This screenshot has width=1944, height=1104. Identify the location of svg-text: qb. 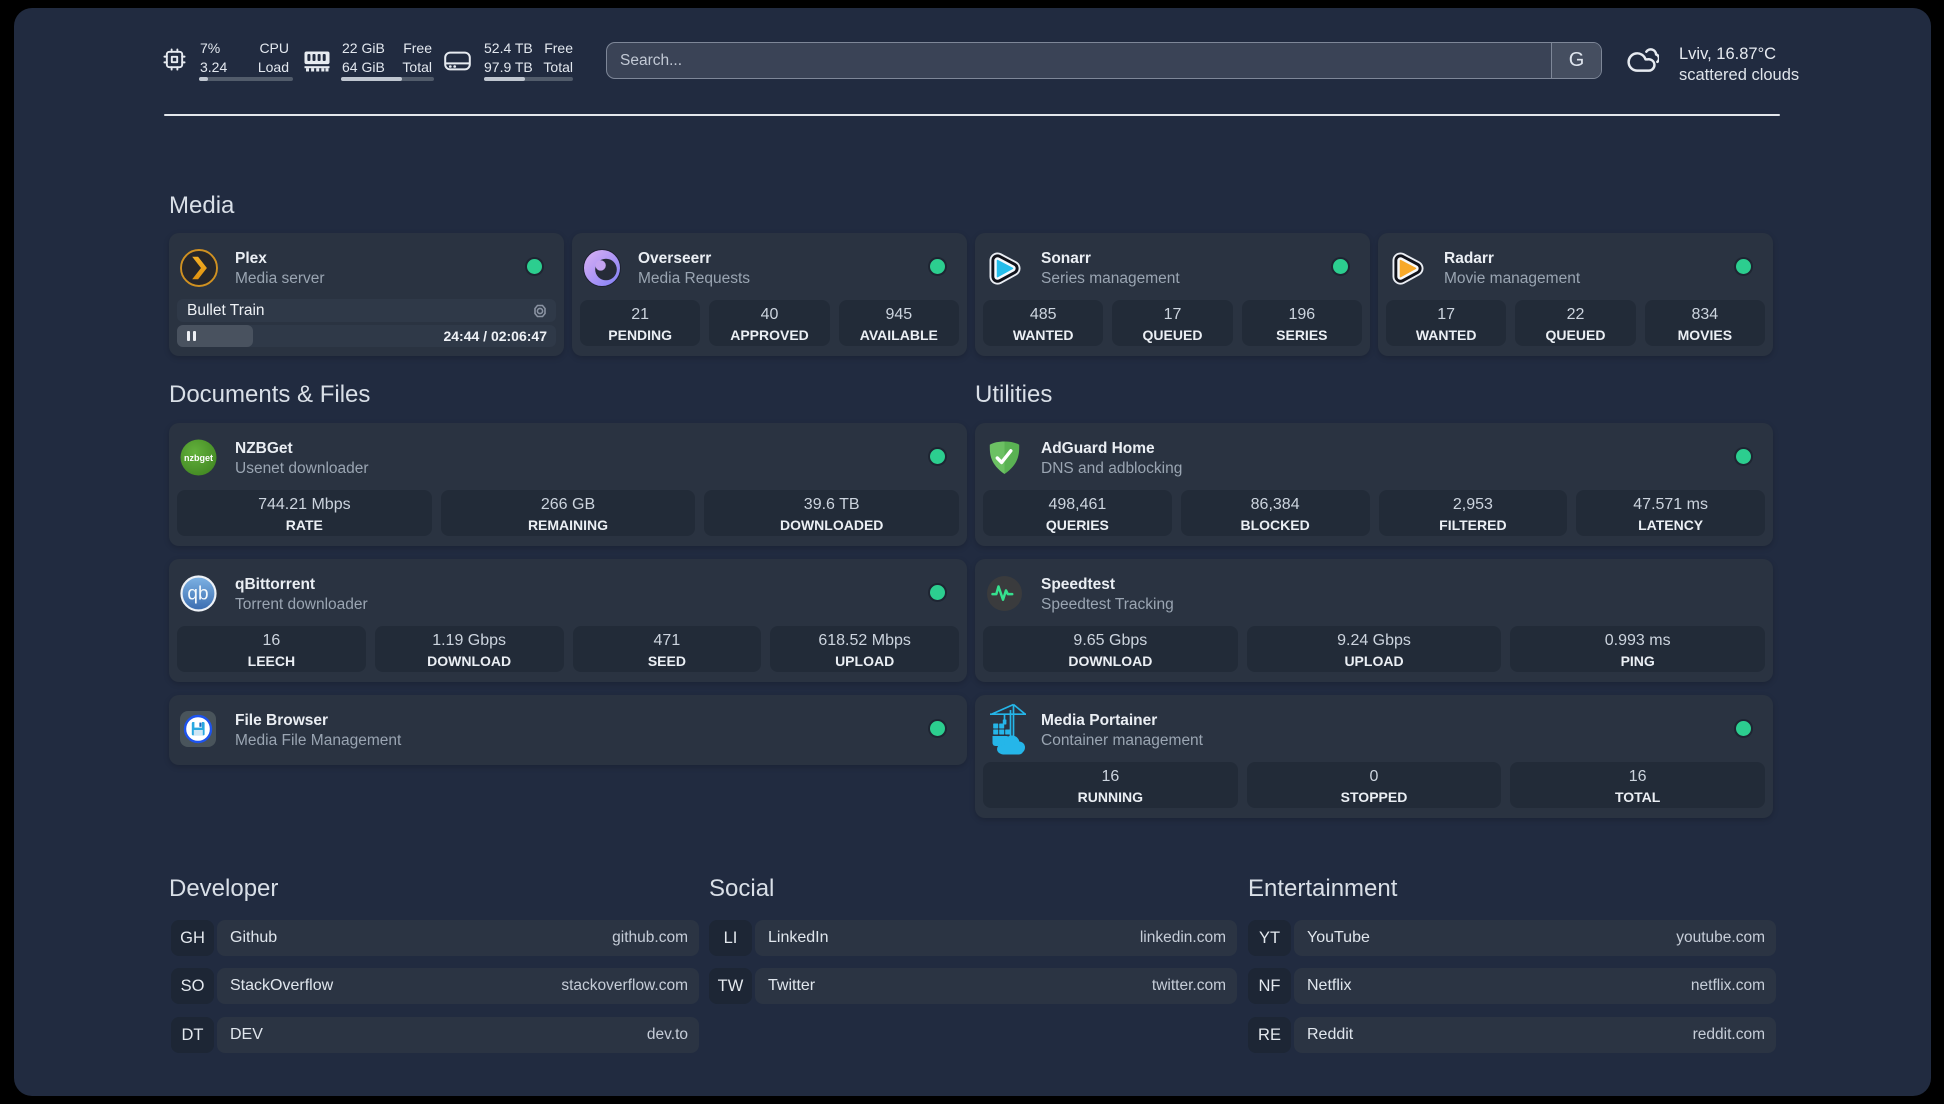
(197, 594).